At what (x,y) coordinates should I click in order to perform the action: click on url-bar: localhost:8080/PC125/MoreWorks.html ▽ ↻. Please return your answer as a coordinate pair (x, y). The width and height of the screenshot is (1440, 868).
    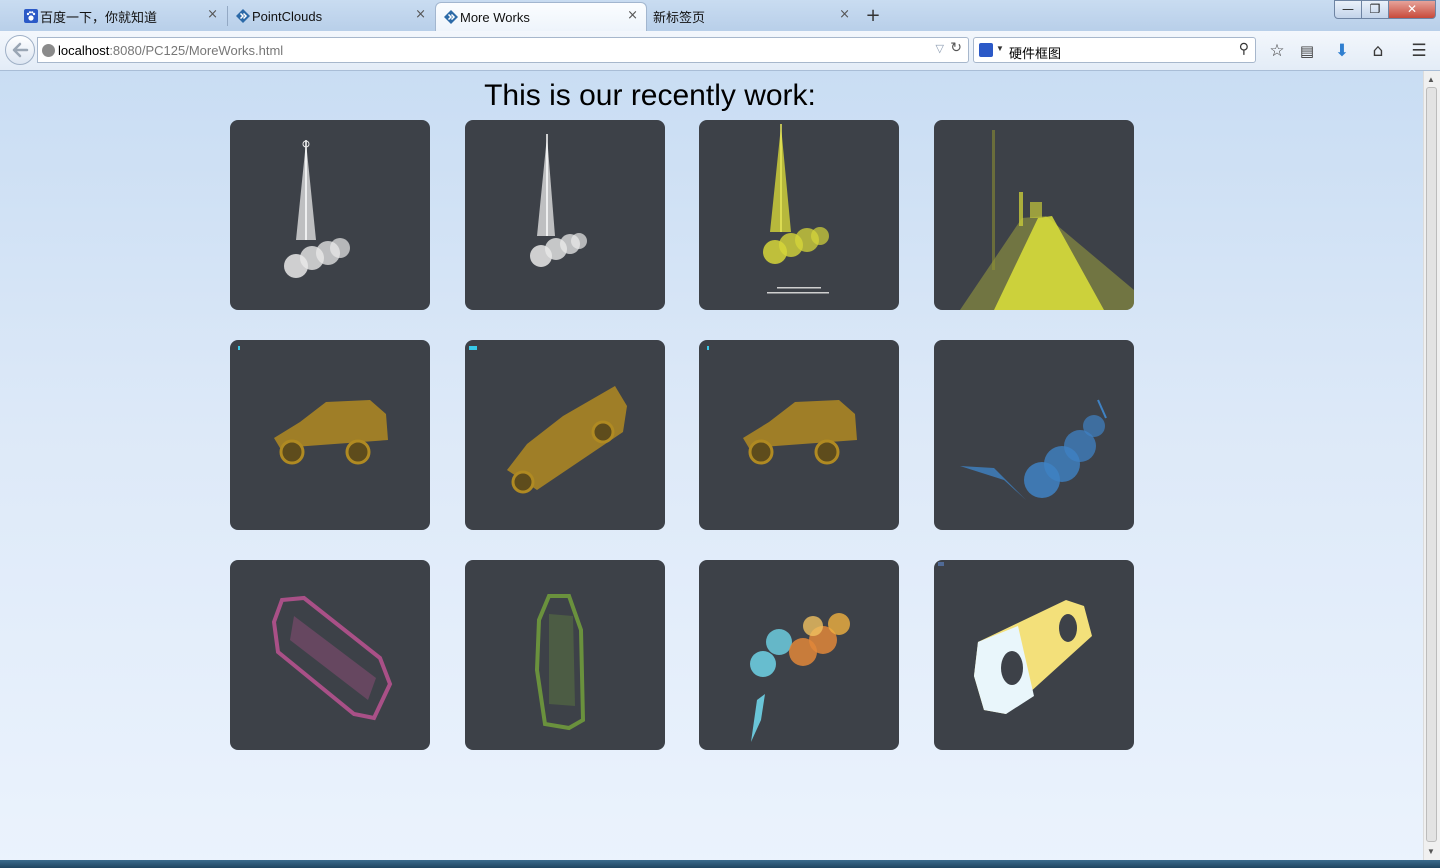
    Looking at the image, I should click on (503, 50).